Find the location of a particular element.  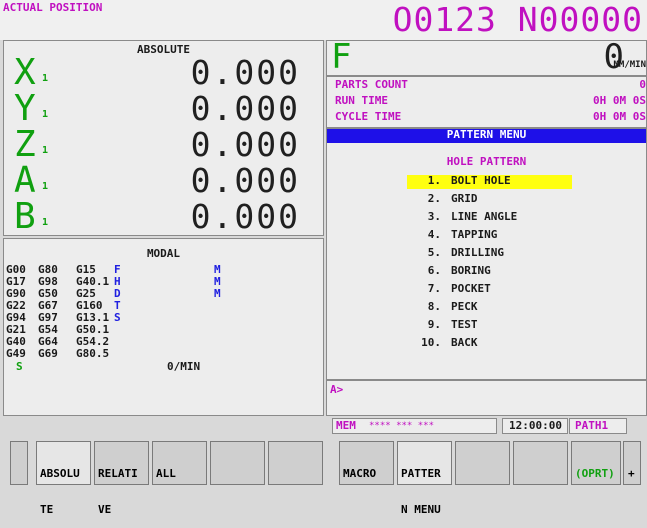

softkey-all: ALL is located at coordinates (179, 463).